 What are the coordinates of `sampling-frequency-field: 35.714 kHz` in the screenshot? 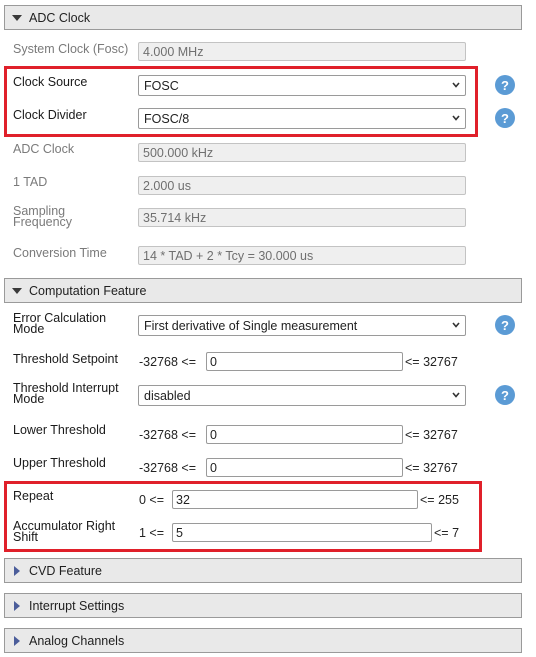 It's located at (302, 217).